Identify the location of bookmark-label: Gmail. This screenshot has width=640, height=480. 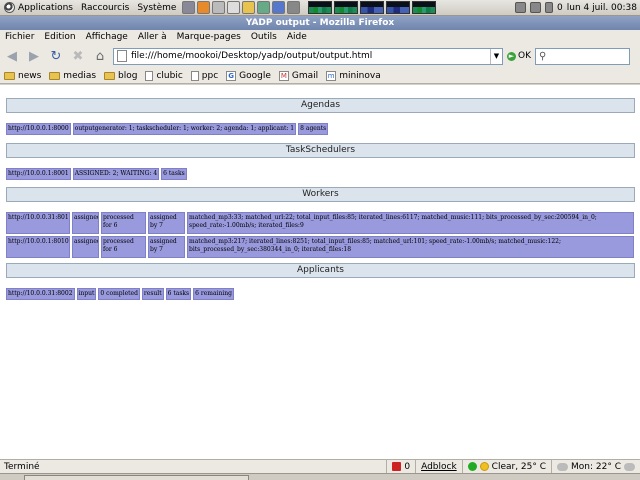
(305, 75).